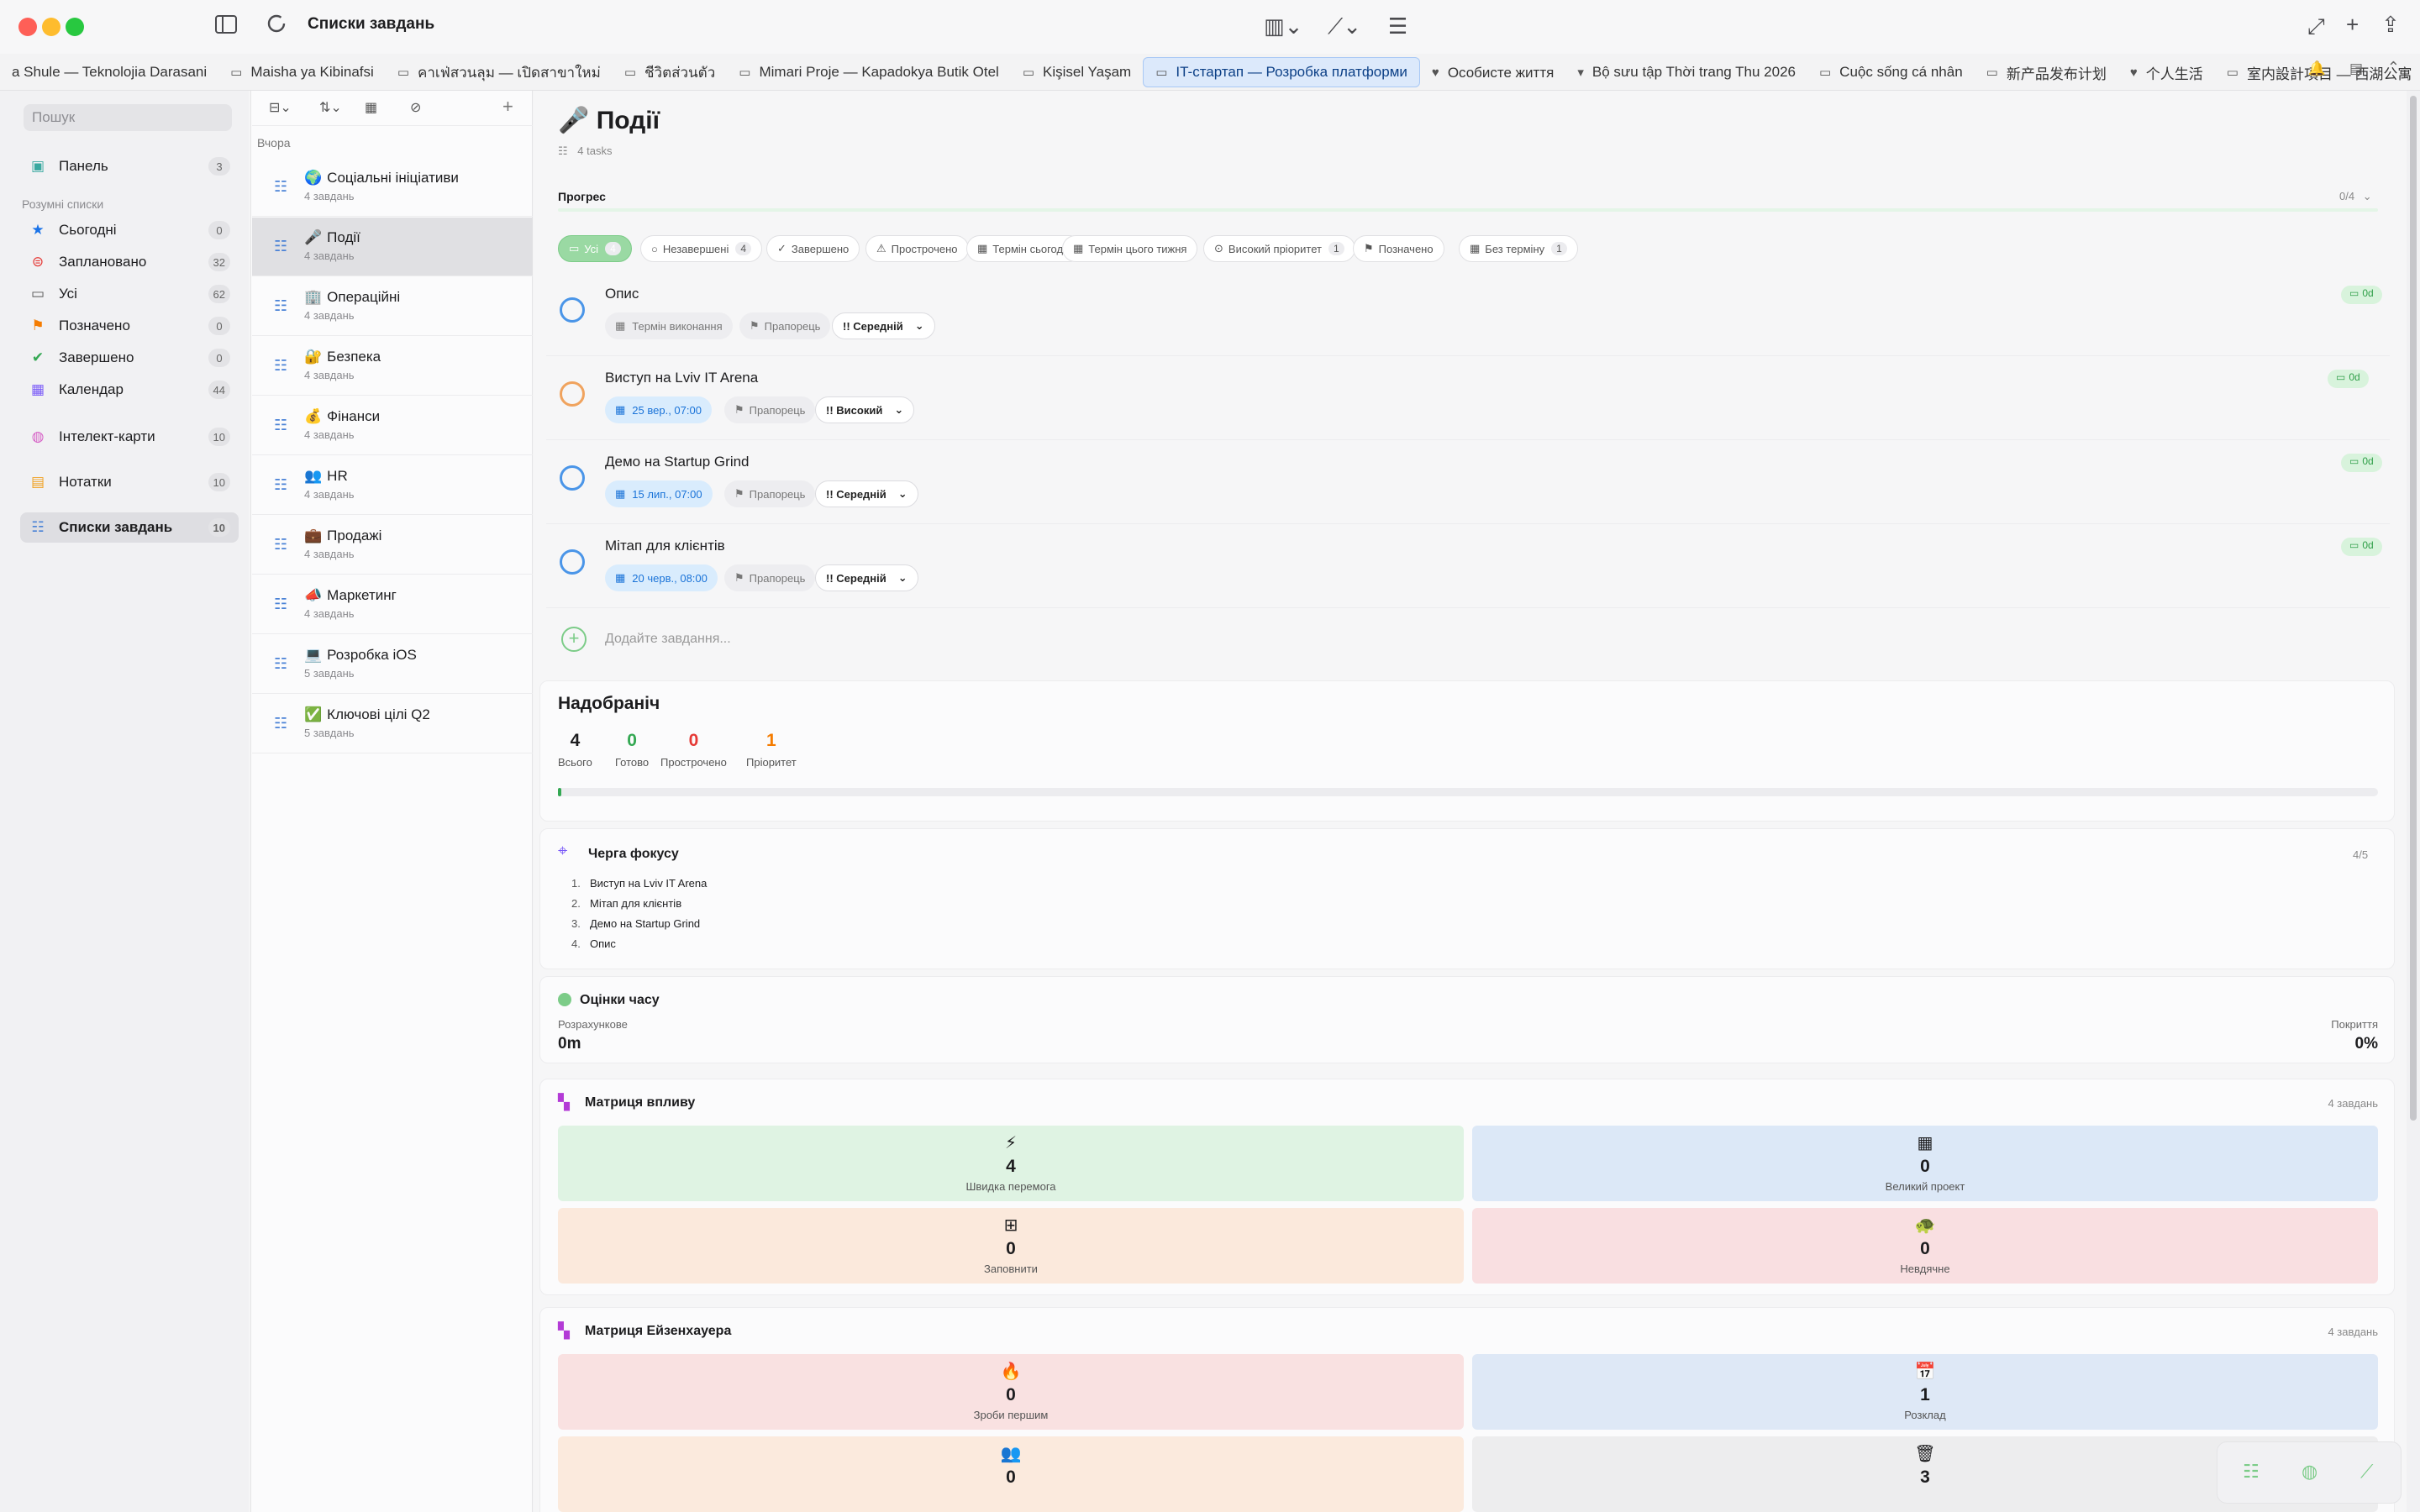 The width and height of the screenshot is (2420, 1512). What do you see at coordinates (415, 107) in the screenshot?
I see `check-filter-icon: ⊘` at bounding box center [415, 107].